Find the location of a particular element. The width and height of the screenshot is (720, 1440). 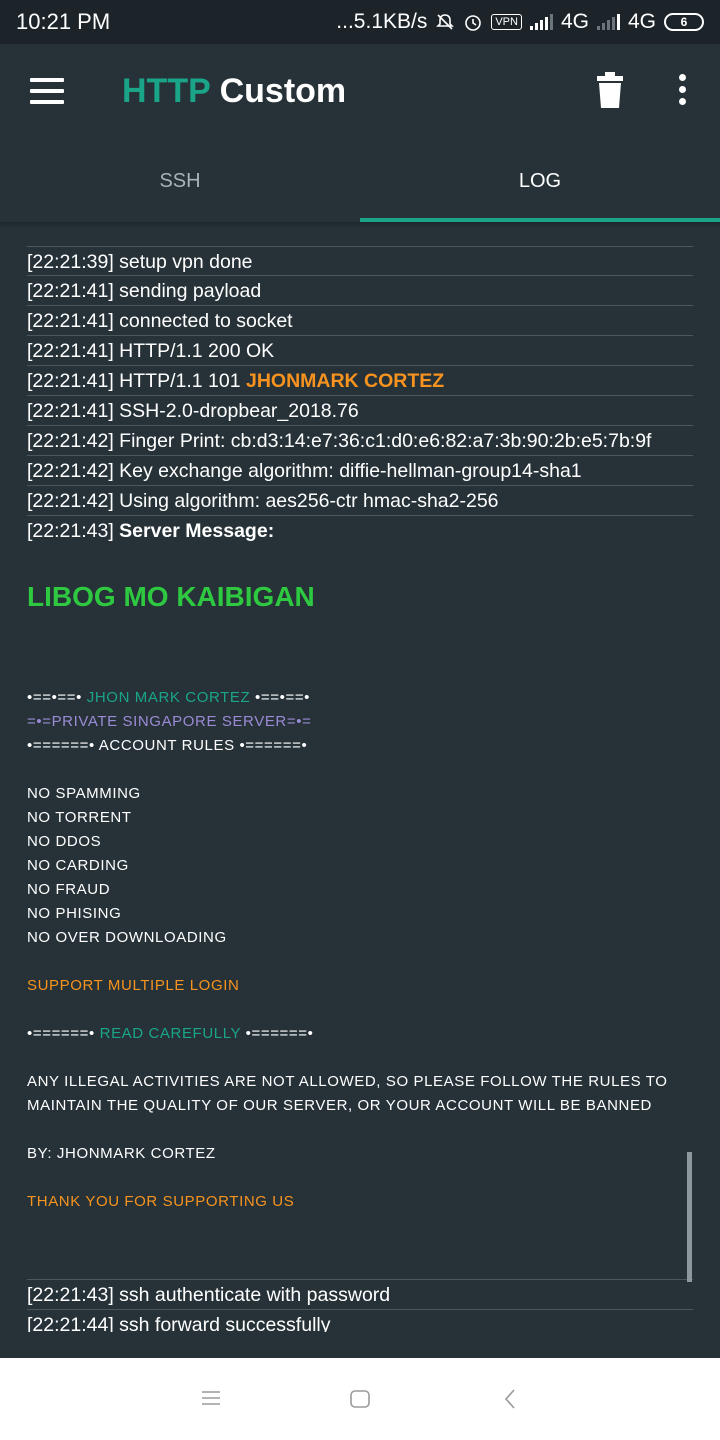

mute-icon is located at coordinates (445, 22).